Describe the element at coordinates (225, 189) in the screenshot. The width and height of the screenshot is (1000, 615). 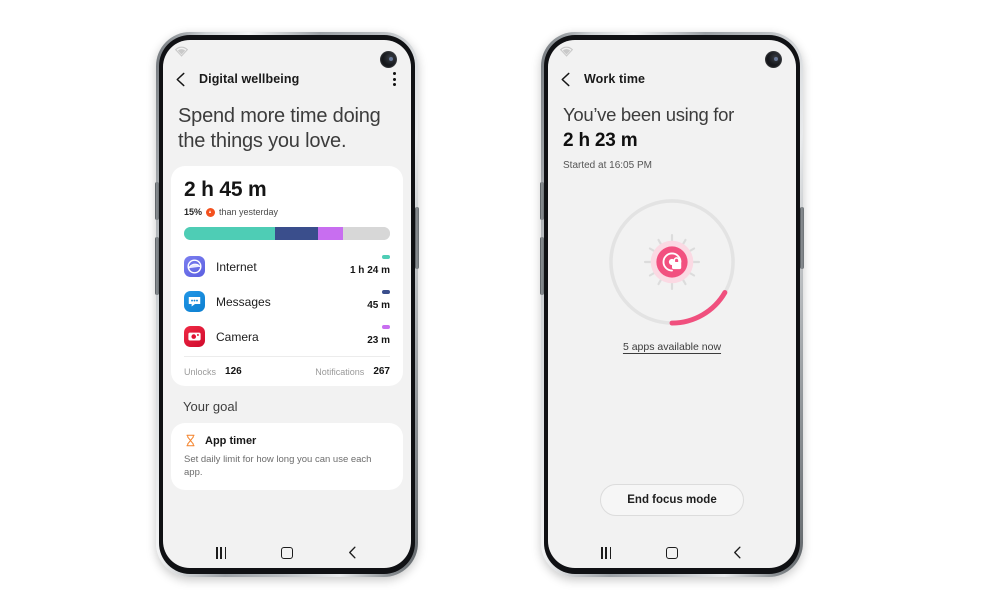
I see `total-usage-time: 2 h 45 m` at that location.